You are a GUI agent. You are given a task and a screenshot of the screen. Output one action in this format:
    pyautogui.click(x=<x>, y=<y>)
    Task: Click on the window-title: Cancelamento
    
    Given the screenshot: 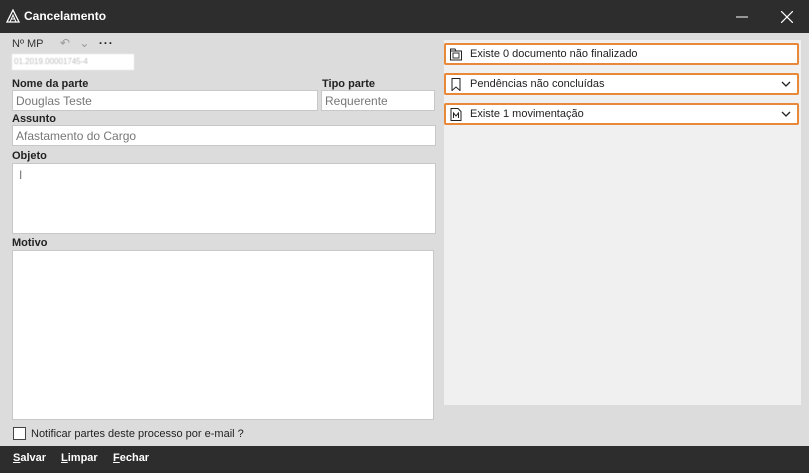 What is the action you would take?
    pyautogui.click(x=65, y=16)
    